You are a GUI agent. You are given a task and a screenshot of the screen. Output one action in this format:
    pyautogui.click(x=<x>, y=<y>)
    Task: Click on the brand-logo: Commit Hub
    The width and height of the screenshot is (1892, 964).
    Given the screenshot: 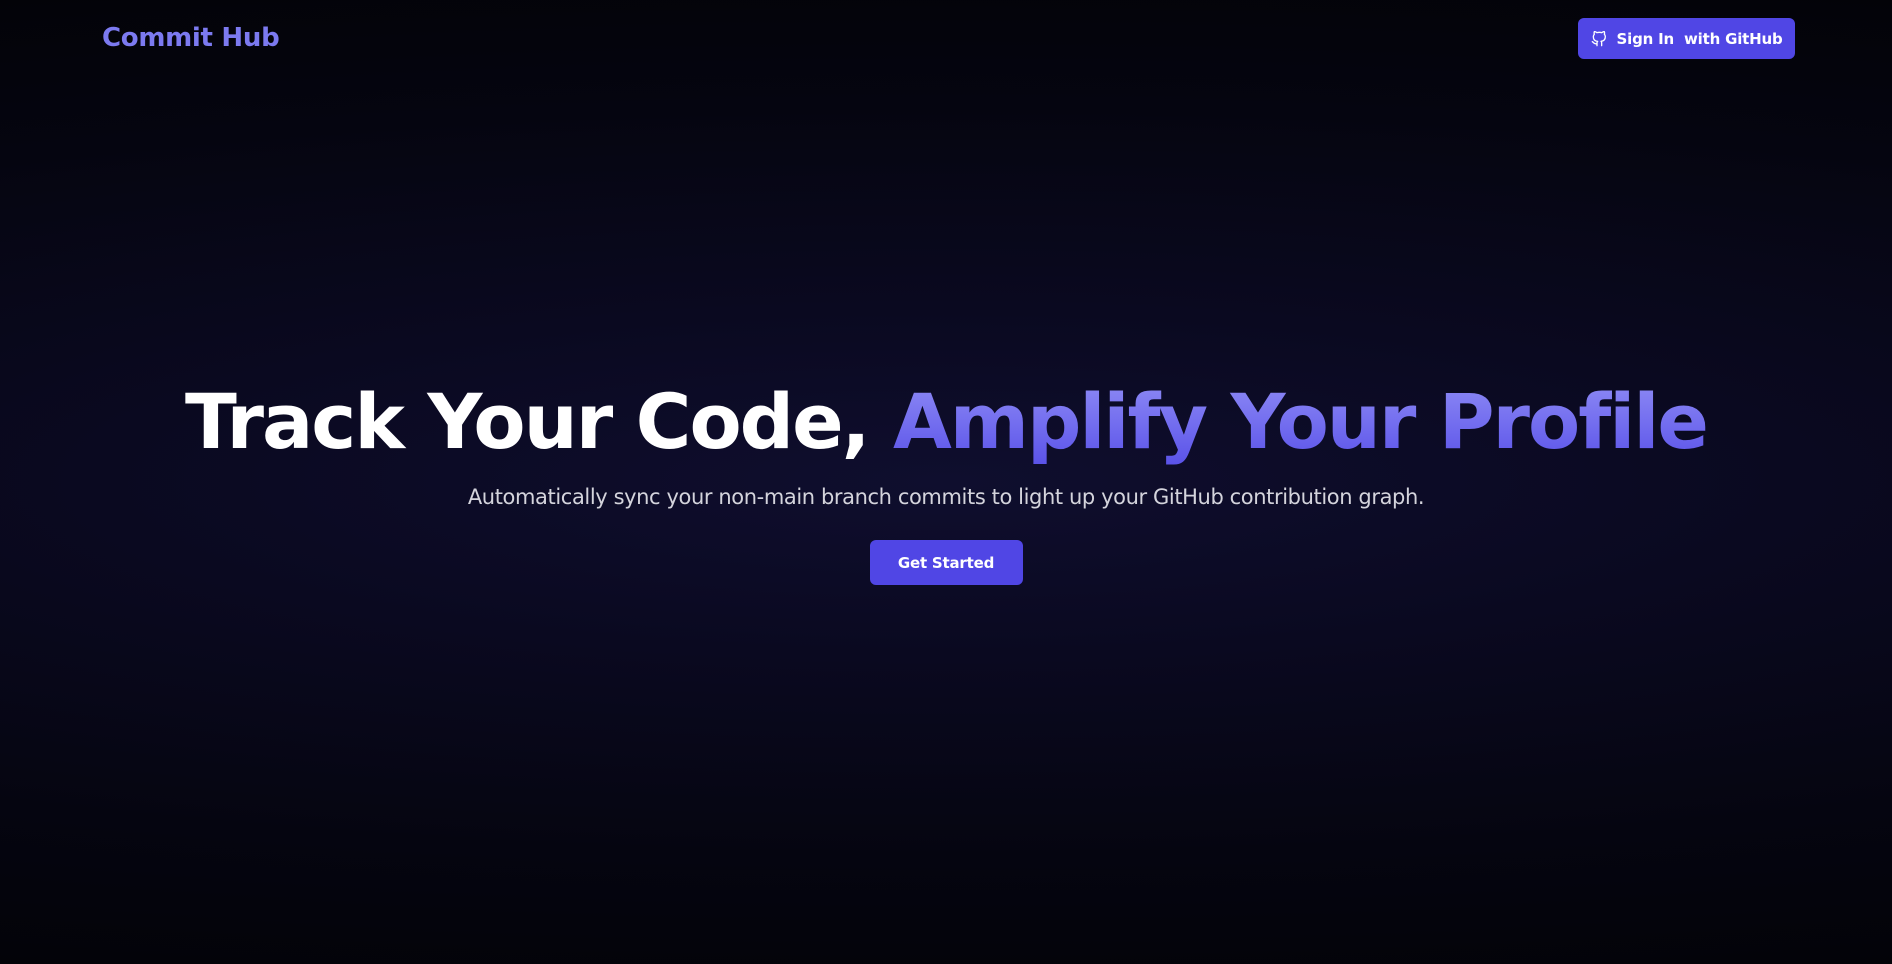 What is the action you would take?
    pyautogui.click(x=191, y=38)
    